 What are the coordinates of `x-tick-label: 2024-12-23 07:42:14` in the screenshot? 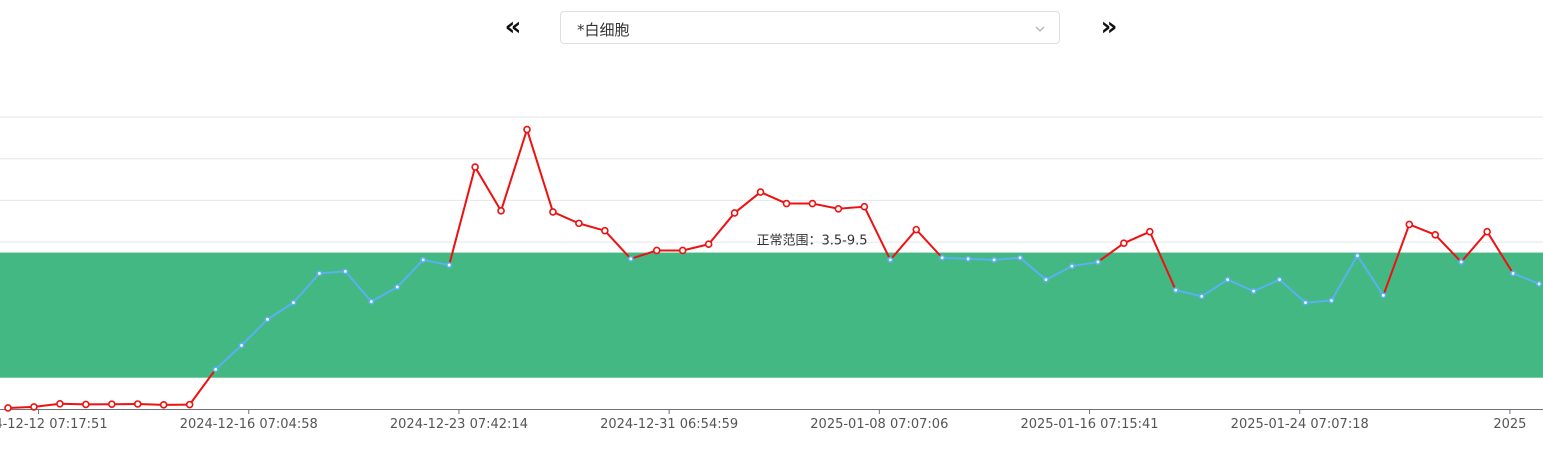 It's located at (459, 424).